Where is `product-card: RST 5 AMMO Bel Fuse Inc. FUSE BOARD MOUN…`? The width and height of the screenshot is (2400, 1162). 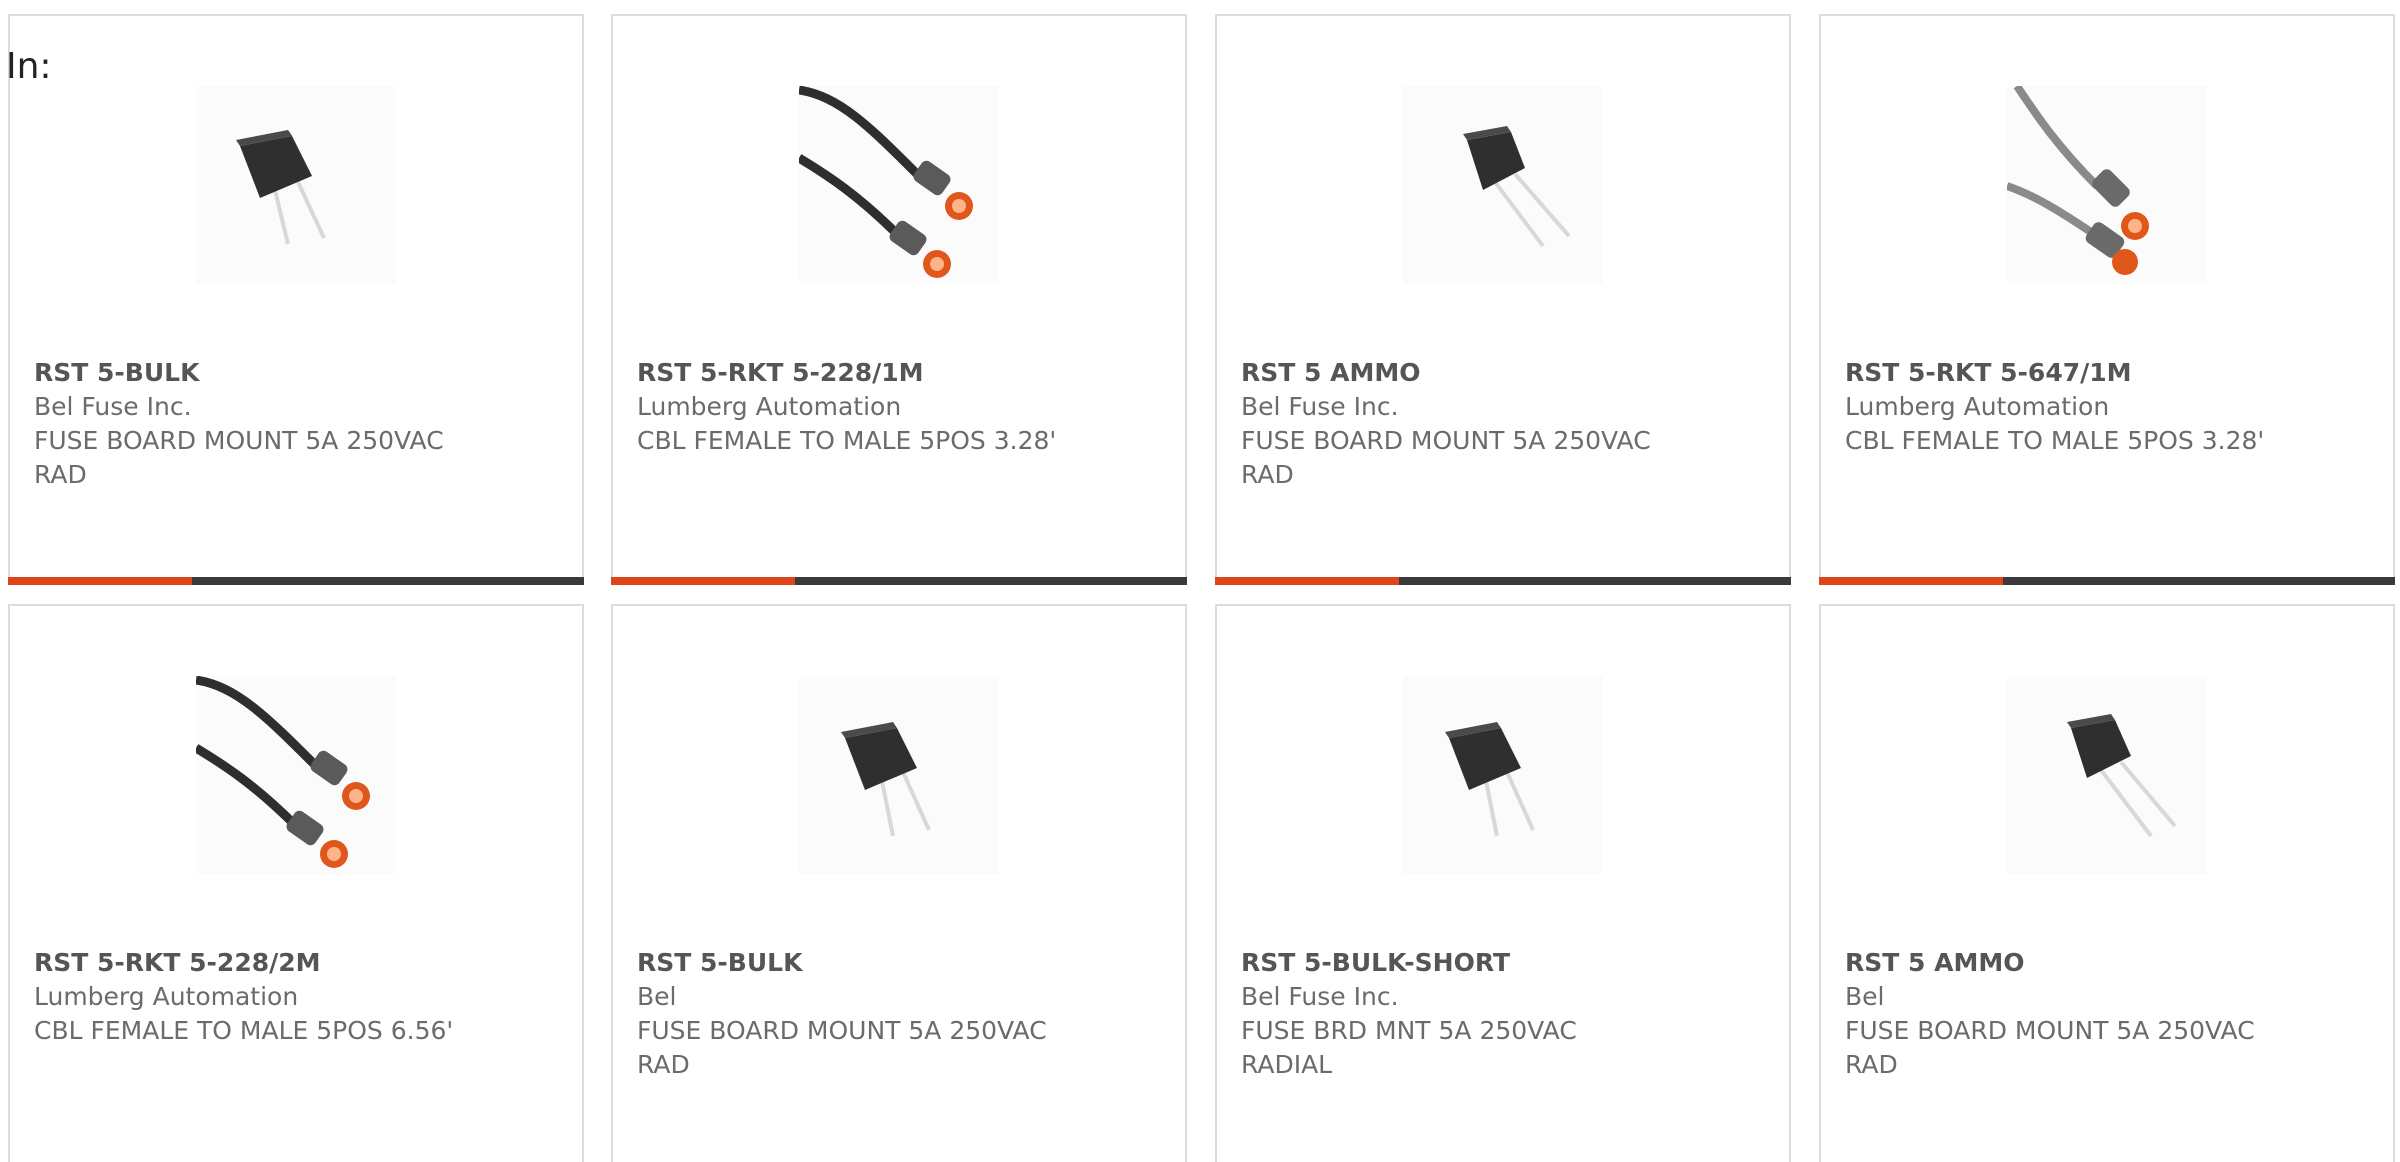 product-card: RST 5 AMMO Bel Fuse Inc. FUSE BOARD MOUN… is located at coordinates (1503, 299).